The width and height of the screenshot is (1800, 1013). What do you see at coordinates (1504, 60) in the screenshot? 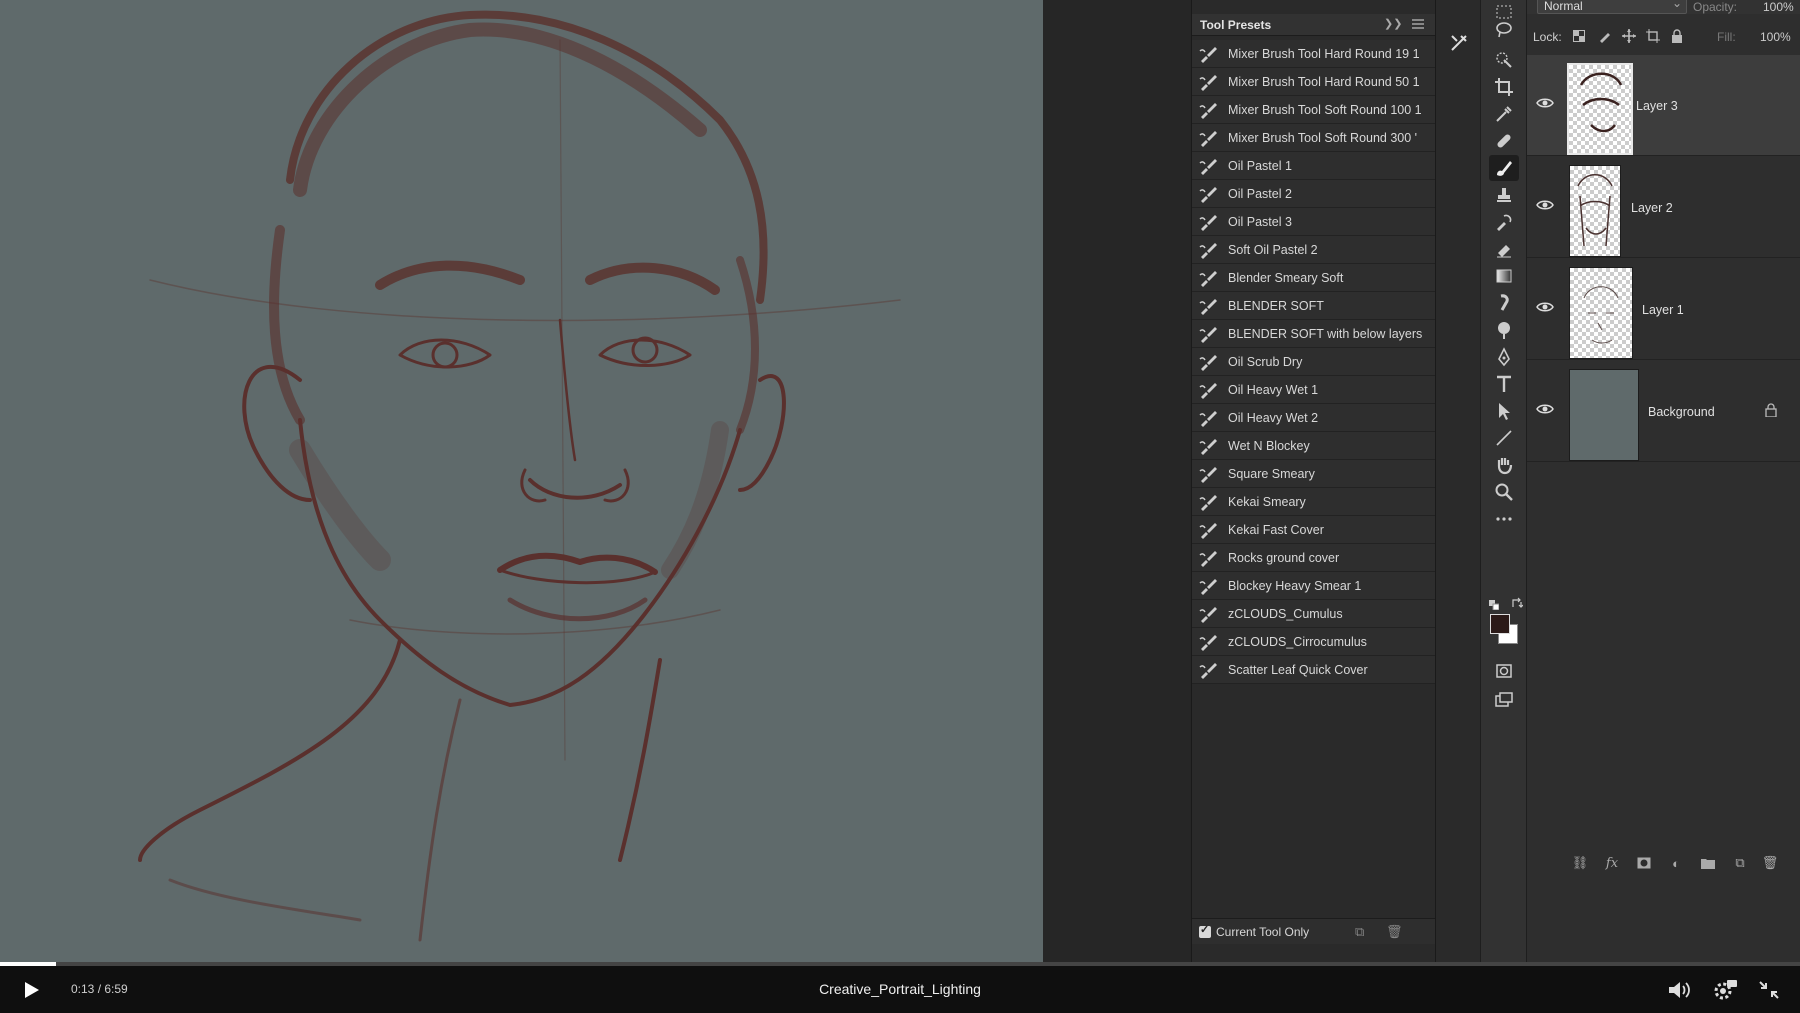
I see `quick-selection-icon` at bounding box center [1504, 60].